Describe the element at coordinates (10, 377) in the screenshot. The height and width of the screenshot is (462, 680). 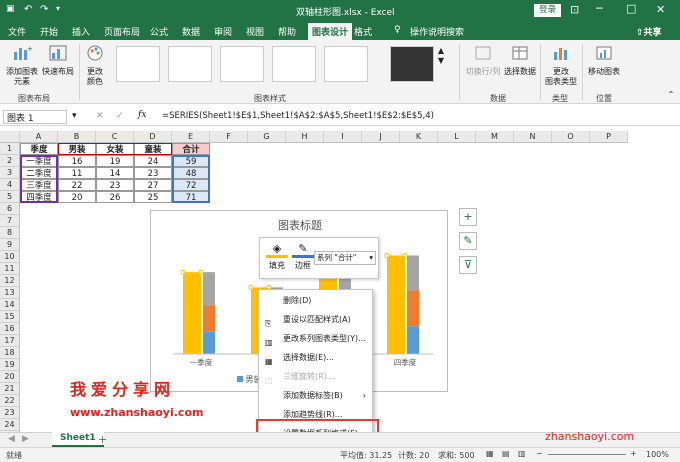
I see `row-header-20: 20` at that location.